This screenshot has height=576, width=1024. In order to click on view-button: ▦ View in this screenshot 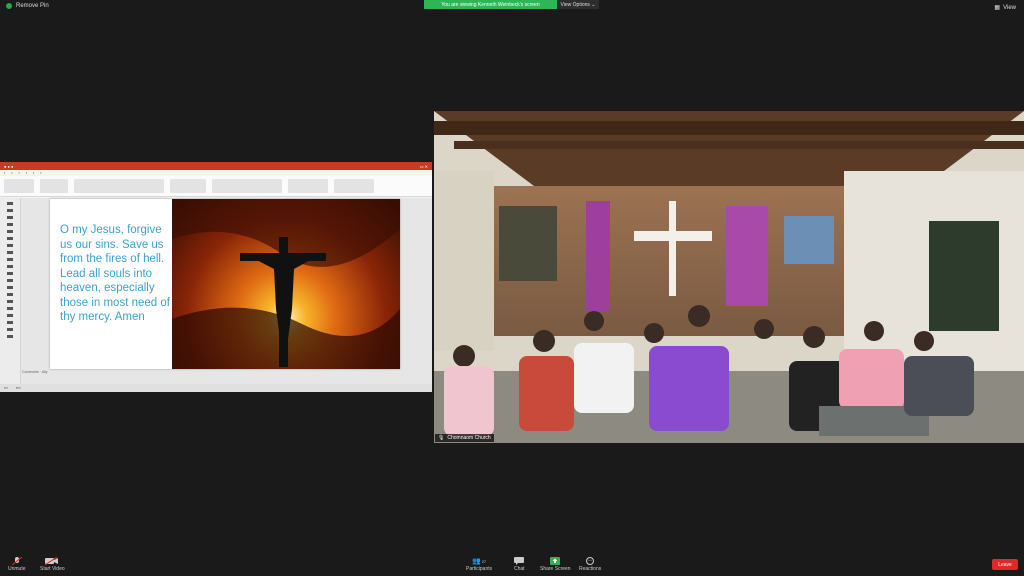, I will do `click(1005, 8)`.